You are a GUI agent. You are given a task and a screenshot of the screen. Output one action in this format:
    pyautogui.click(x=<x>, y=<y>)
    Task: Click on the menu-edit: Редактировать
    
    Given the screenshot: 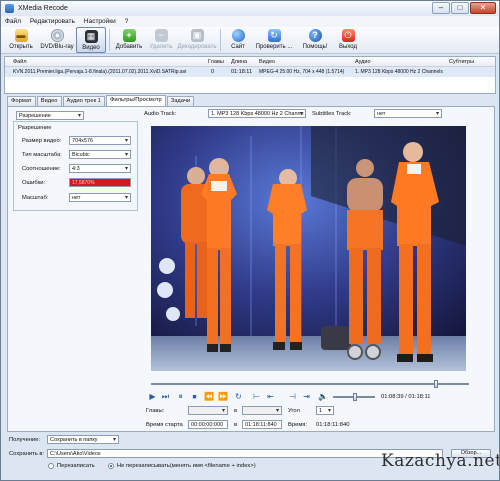 What is the action you would take?
    pyautogui.click(x=52, y=21)
    